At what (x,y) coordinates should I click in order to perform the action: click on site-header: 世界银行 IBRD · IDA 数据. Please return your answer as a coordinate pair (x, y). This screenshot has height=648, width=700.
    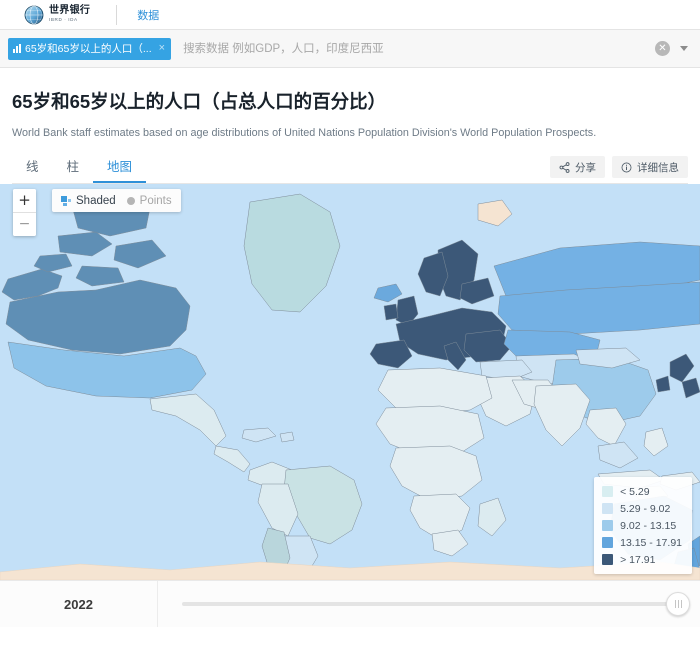
    Looking at the image, I should click on (350, 15).